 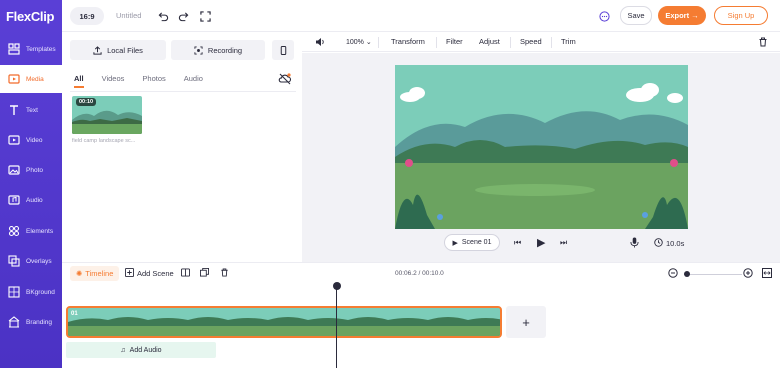 I want to click on sidebar-item-photo: Photo, so click(x=31, y=170).